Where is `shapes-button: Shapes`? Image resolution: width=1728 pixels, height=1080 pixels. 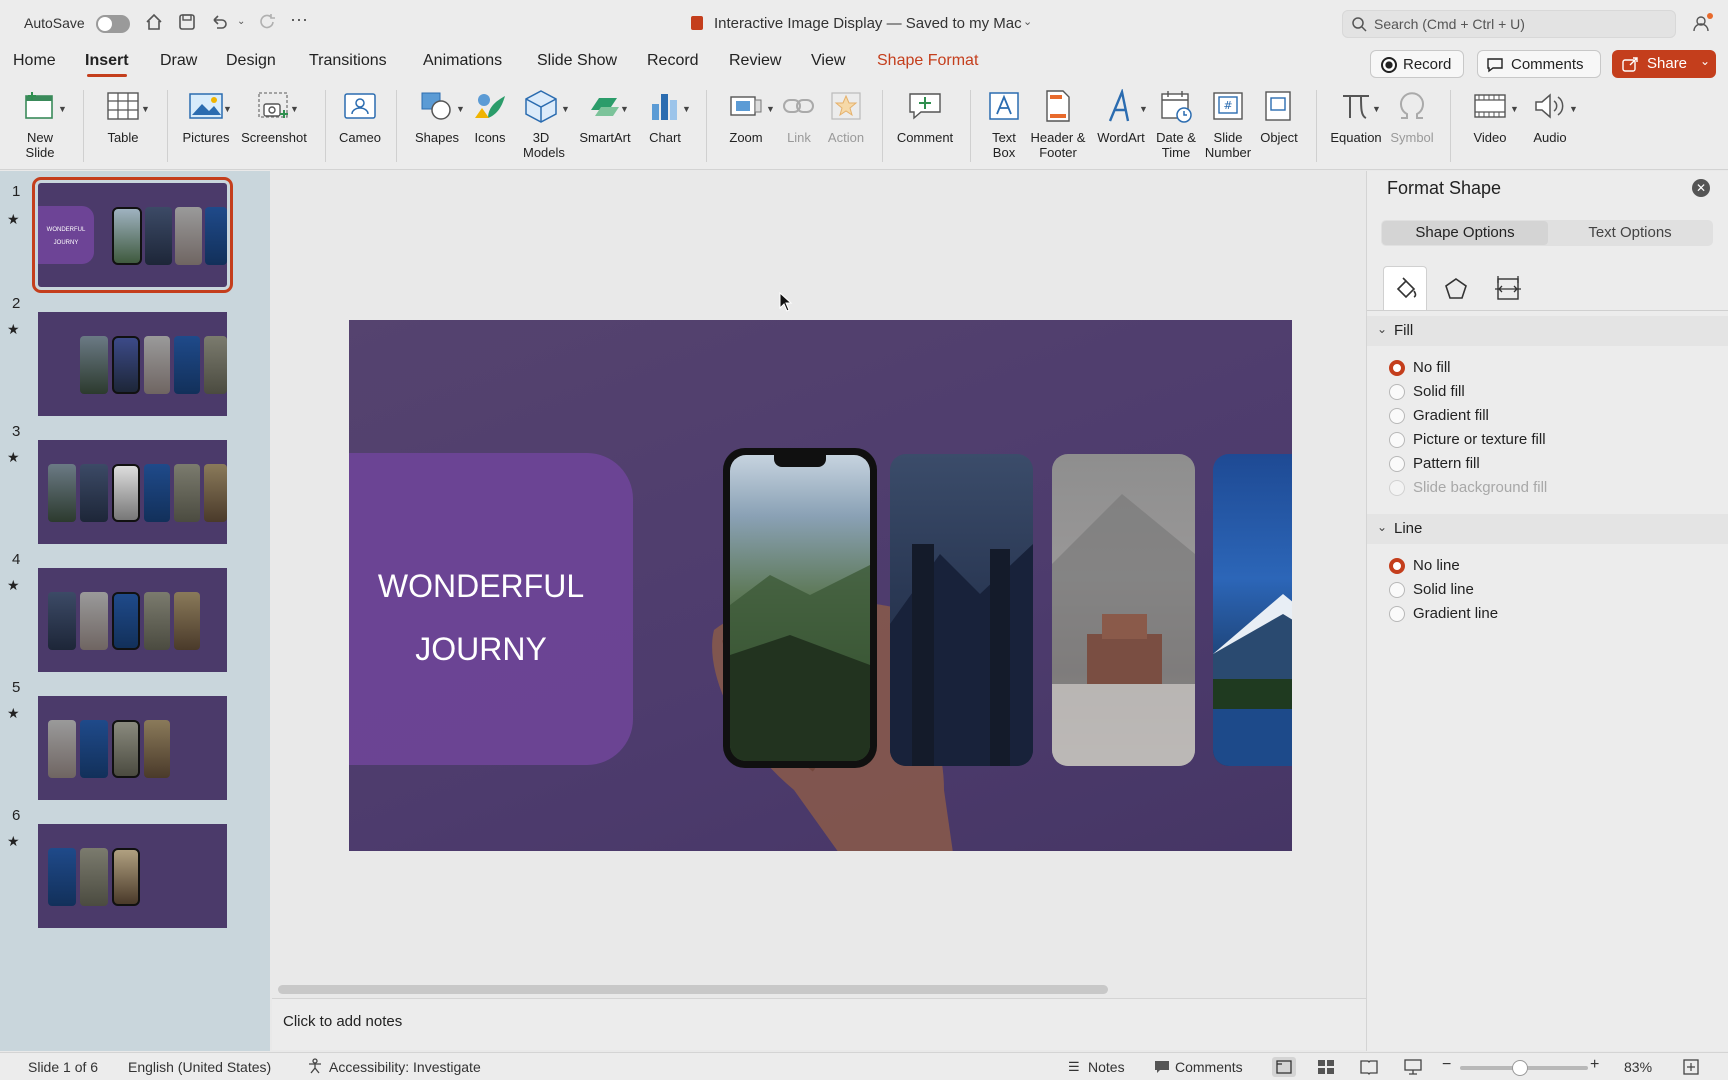
shapes-button: Shapes is located at coordinates (437, 115).